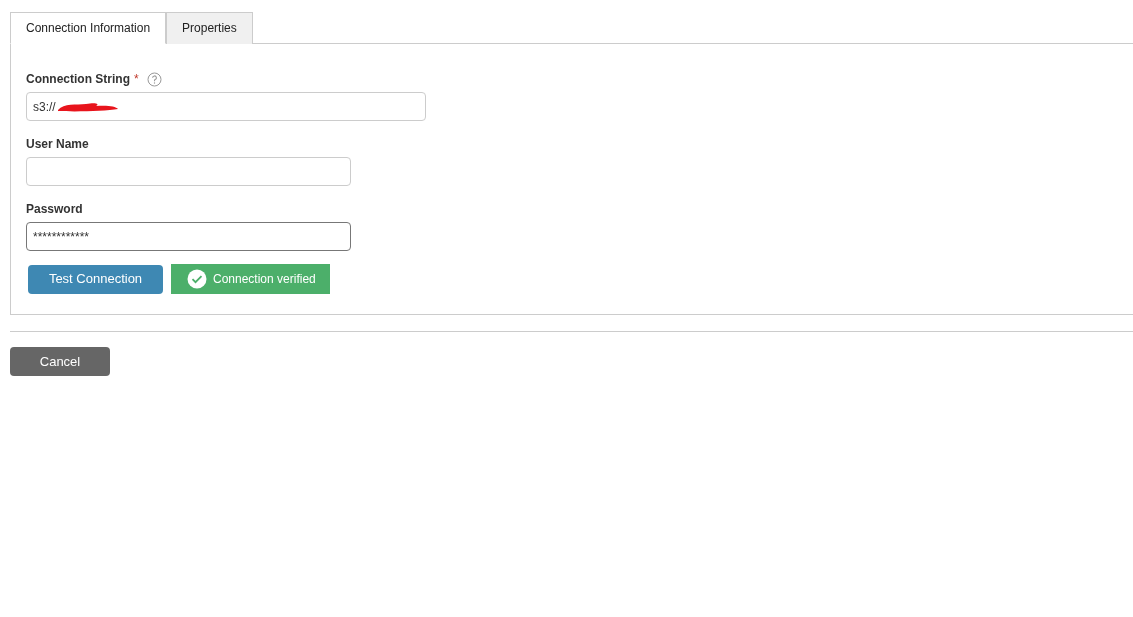 The width and height of the screenshot is (1133, 617). Describe the element at coordinates (188, 171) in the screenshot. I see `input-field` at that location.